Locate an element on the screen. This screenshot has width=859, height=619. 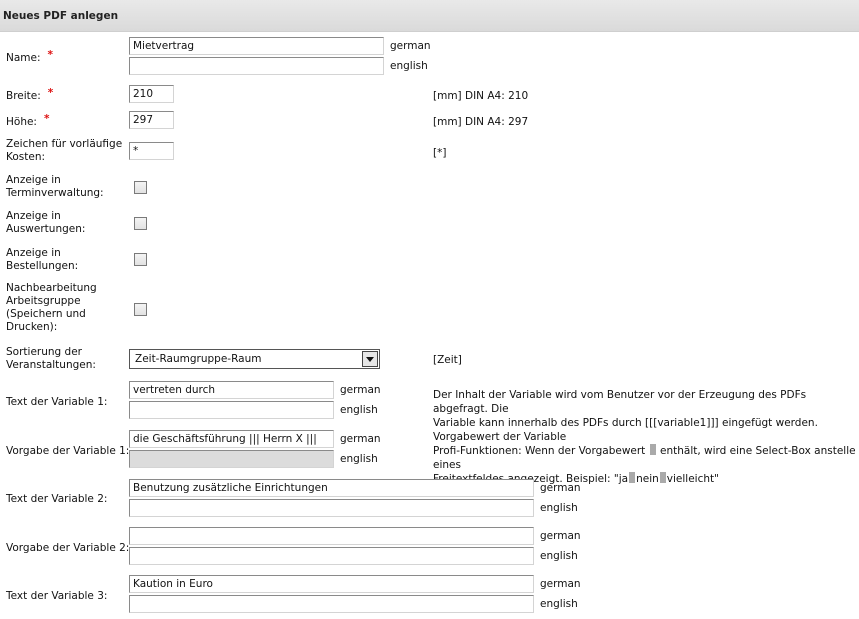
anzeige-auswertungen-checkbox is located at coordinates (140, 223).